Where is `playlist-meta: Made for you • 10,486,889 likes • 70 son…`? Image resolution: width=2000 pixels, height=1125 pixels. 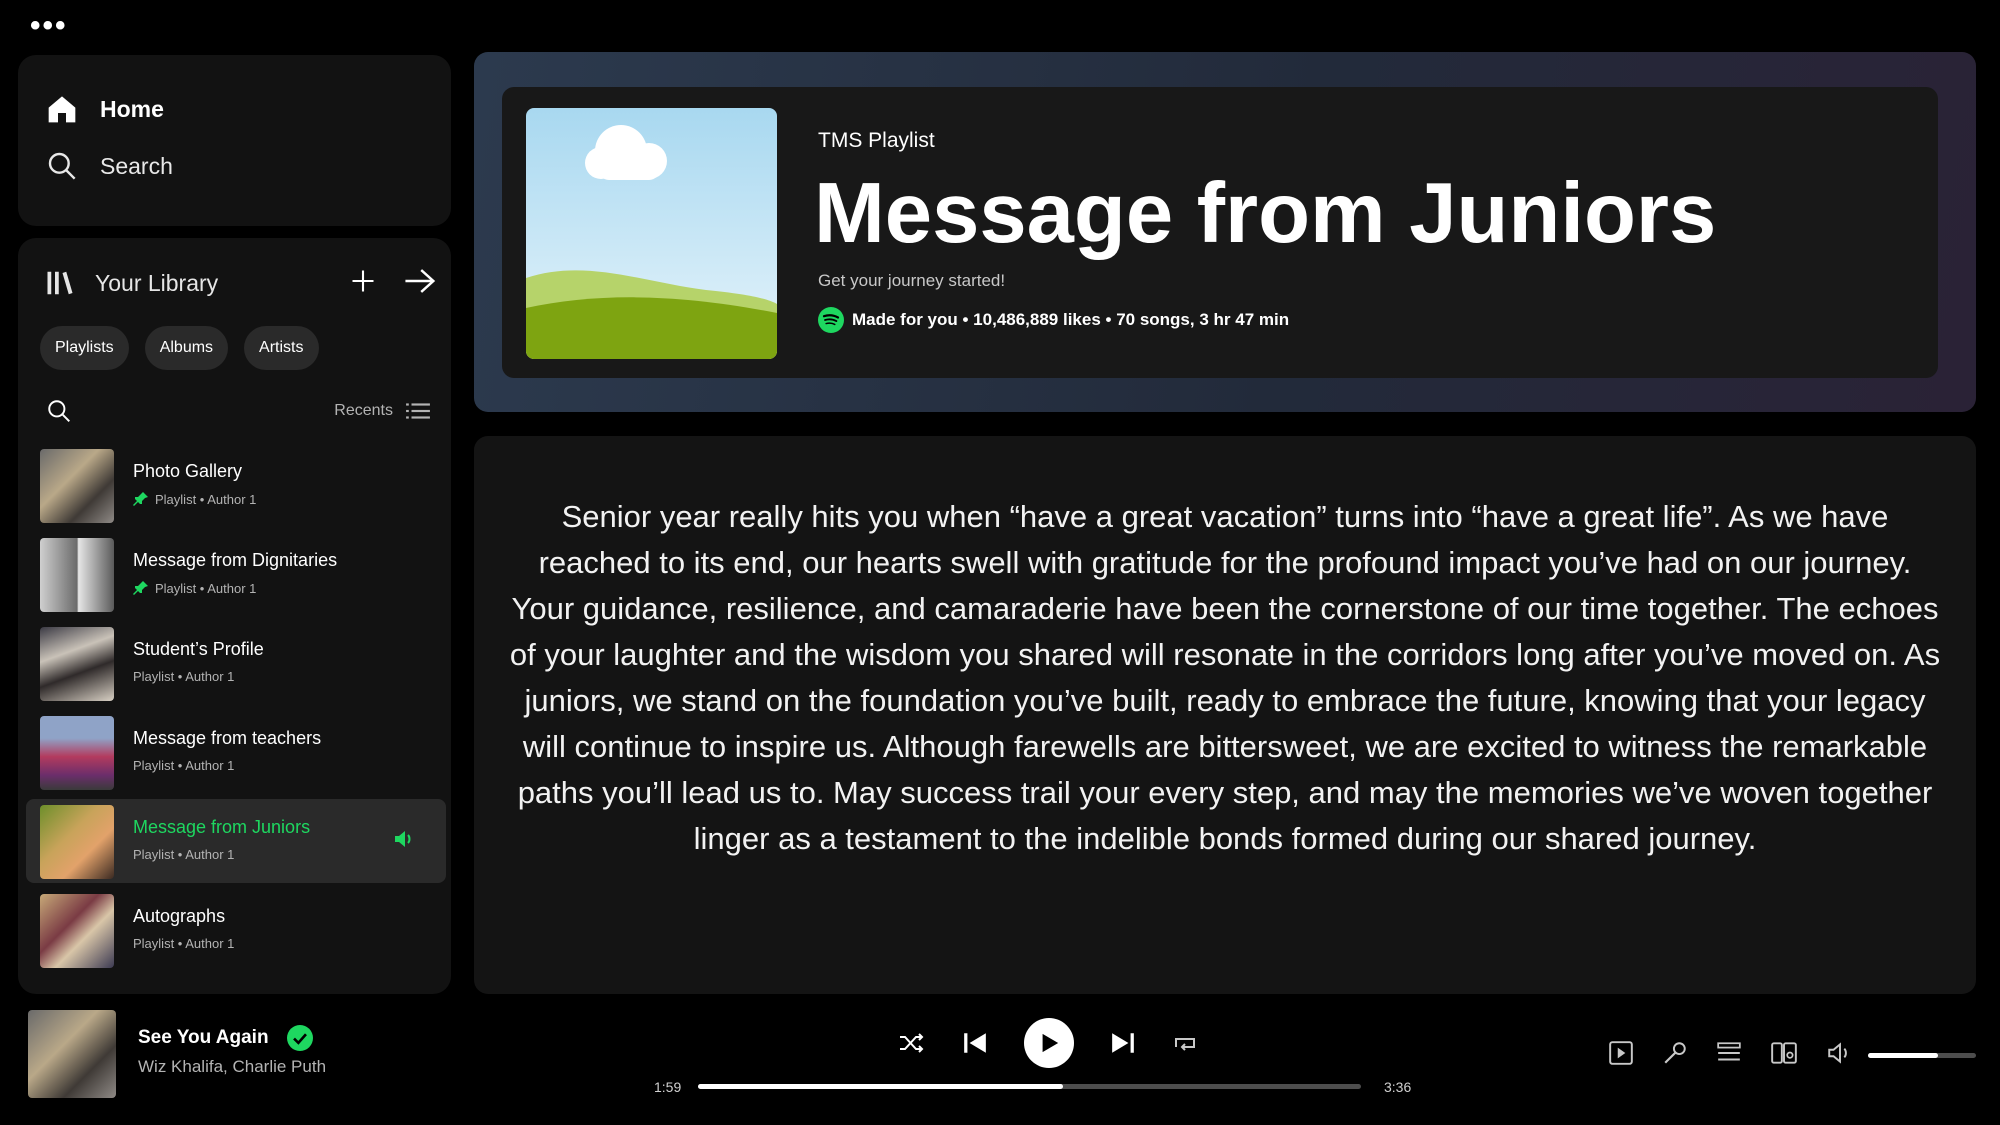
playlist-meta: Made for you • 10,486,889 likes • 70 son… is located at coordinates (1053, 320).